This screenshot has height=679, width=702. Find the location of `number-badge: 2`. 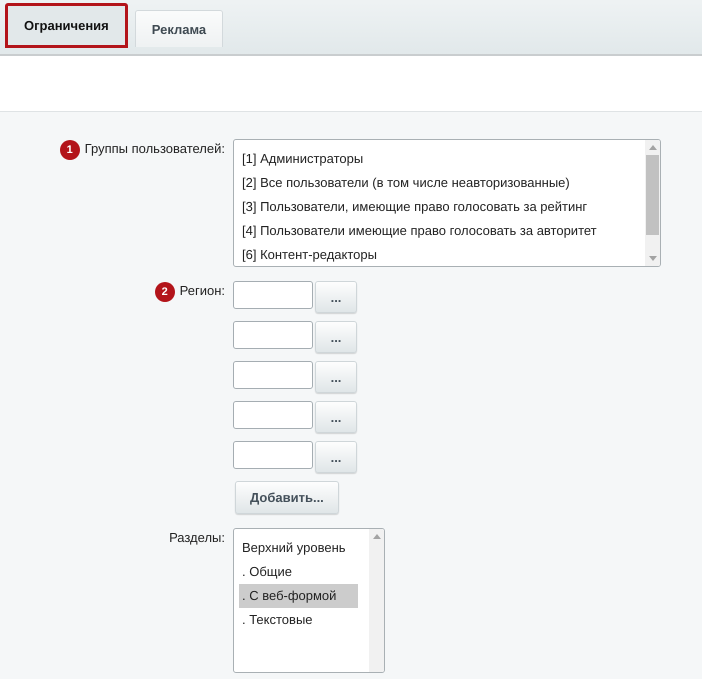

number-badge: 2 is located at coordinates (164, 292).